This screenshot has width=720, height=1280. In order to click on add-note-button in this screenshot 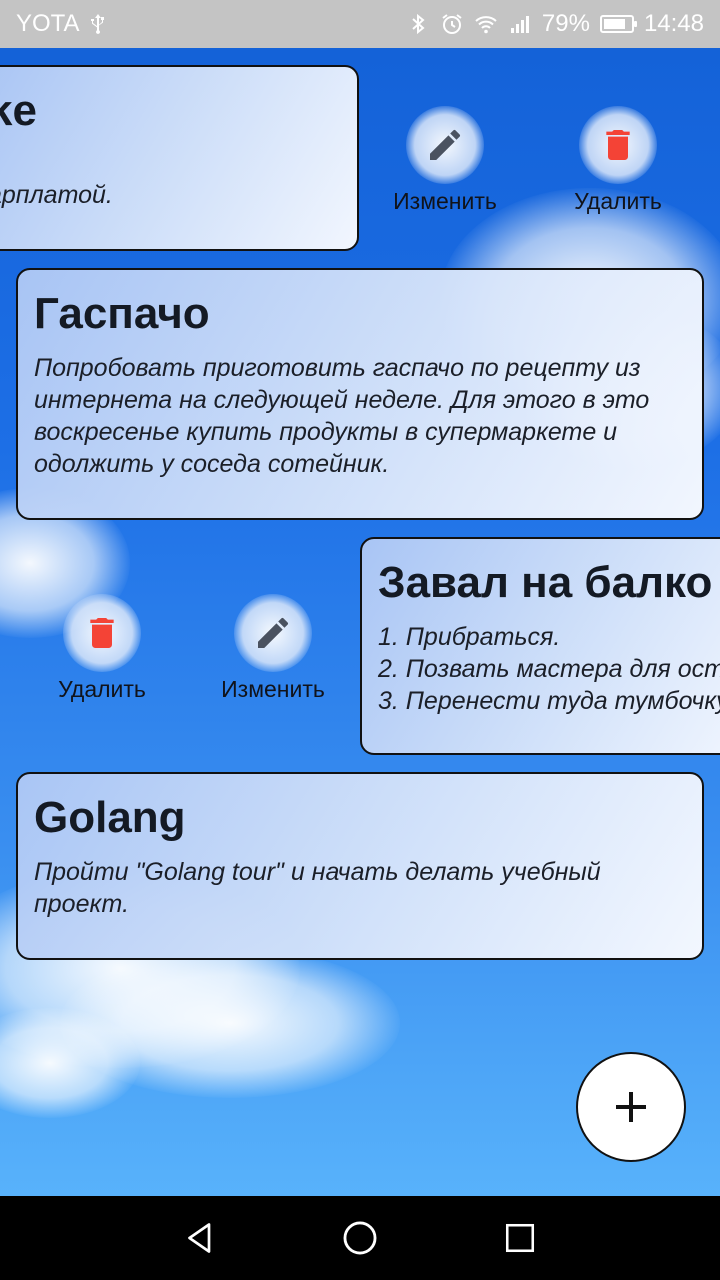, I will do `click(631, 1107)`.